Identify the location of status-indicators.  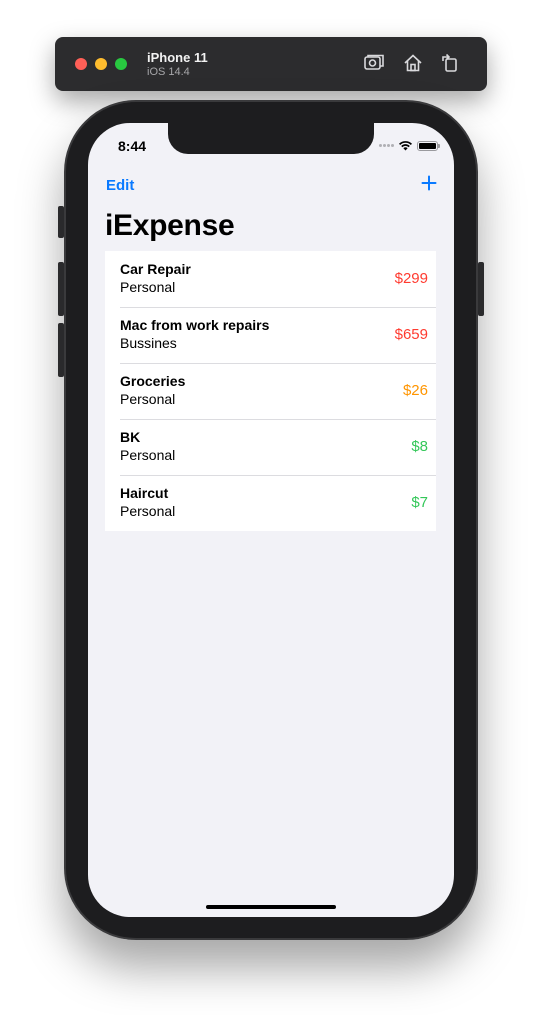
(409, 145).